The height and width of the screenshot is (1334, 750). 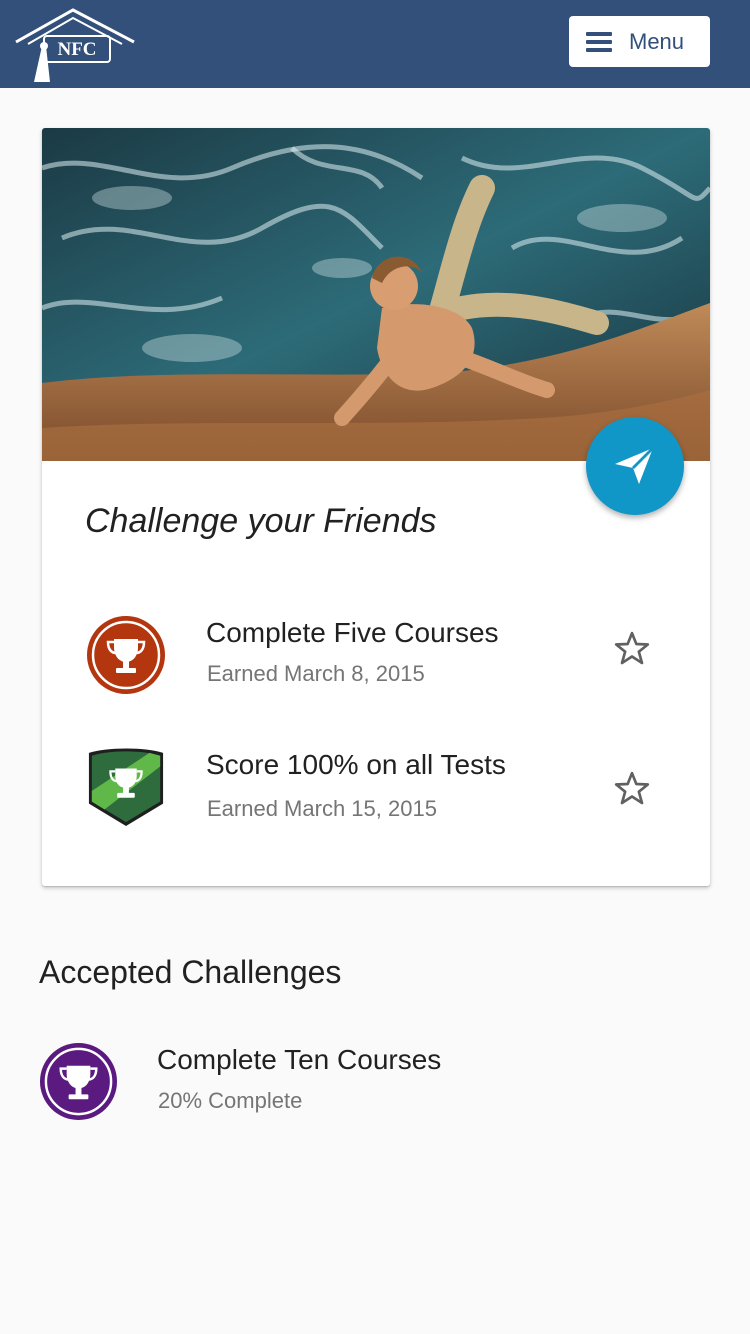 I want to click on paper-plane-icon, so click(x=634, y=465).